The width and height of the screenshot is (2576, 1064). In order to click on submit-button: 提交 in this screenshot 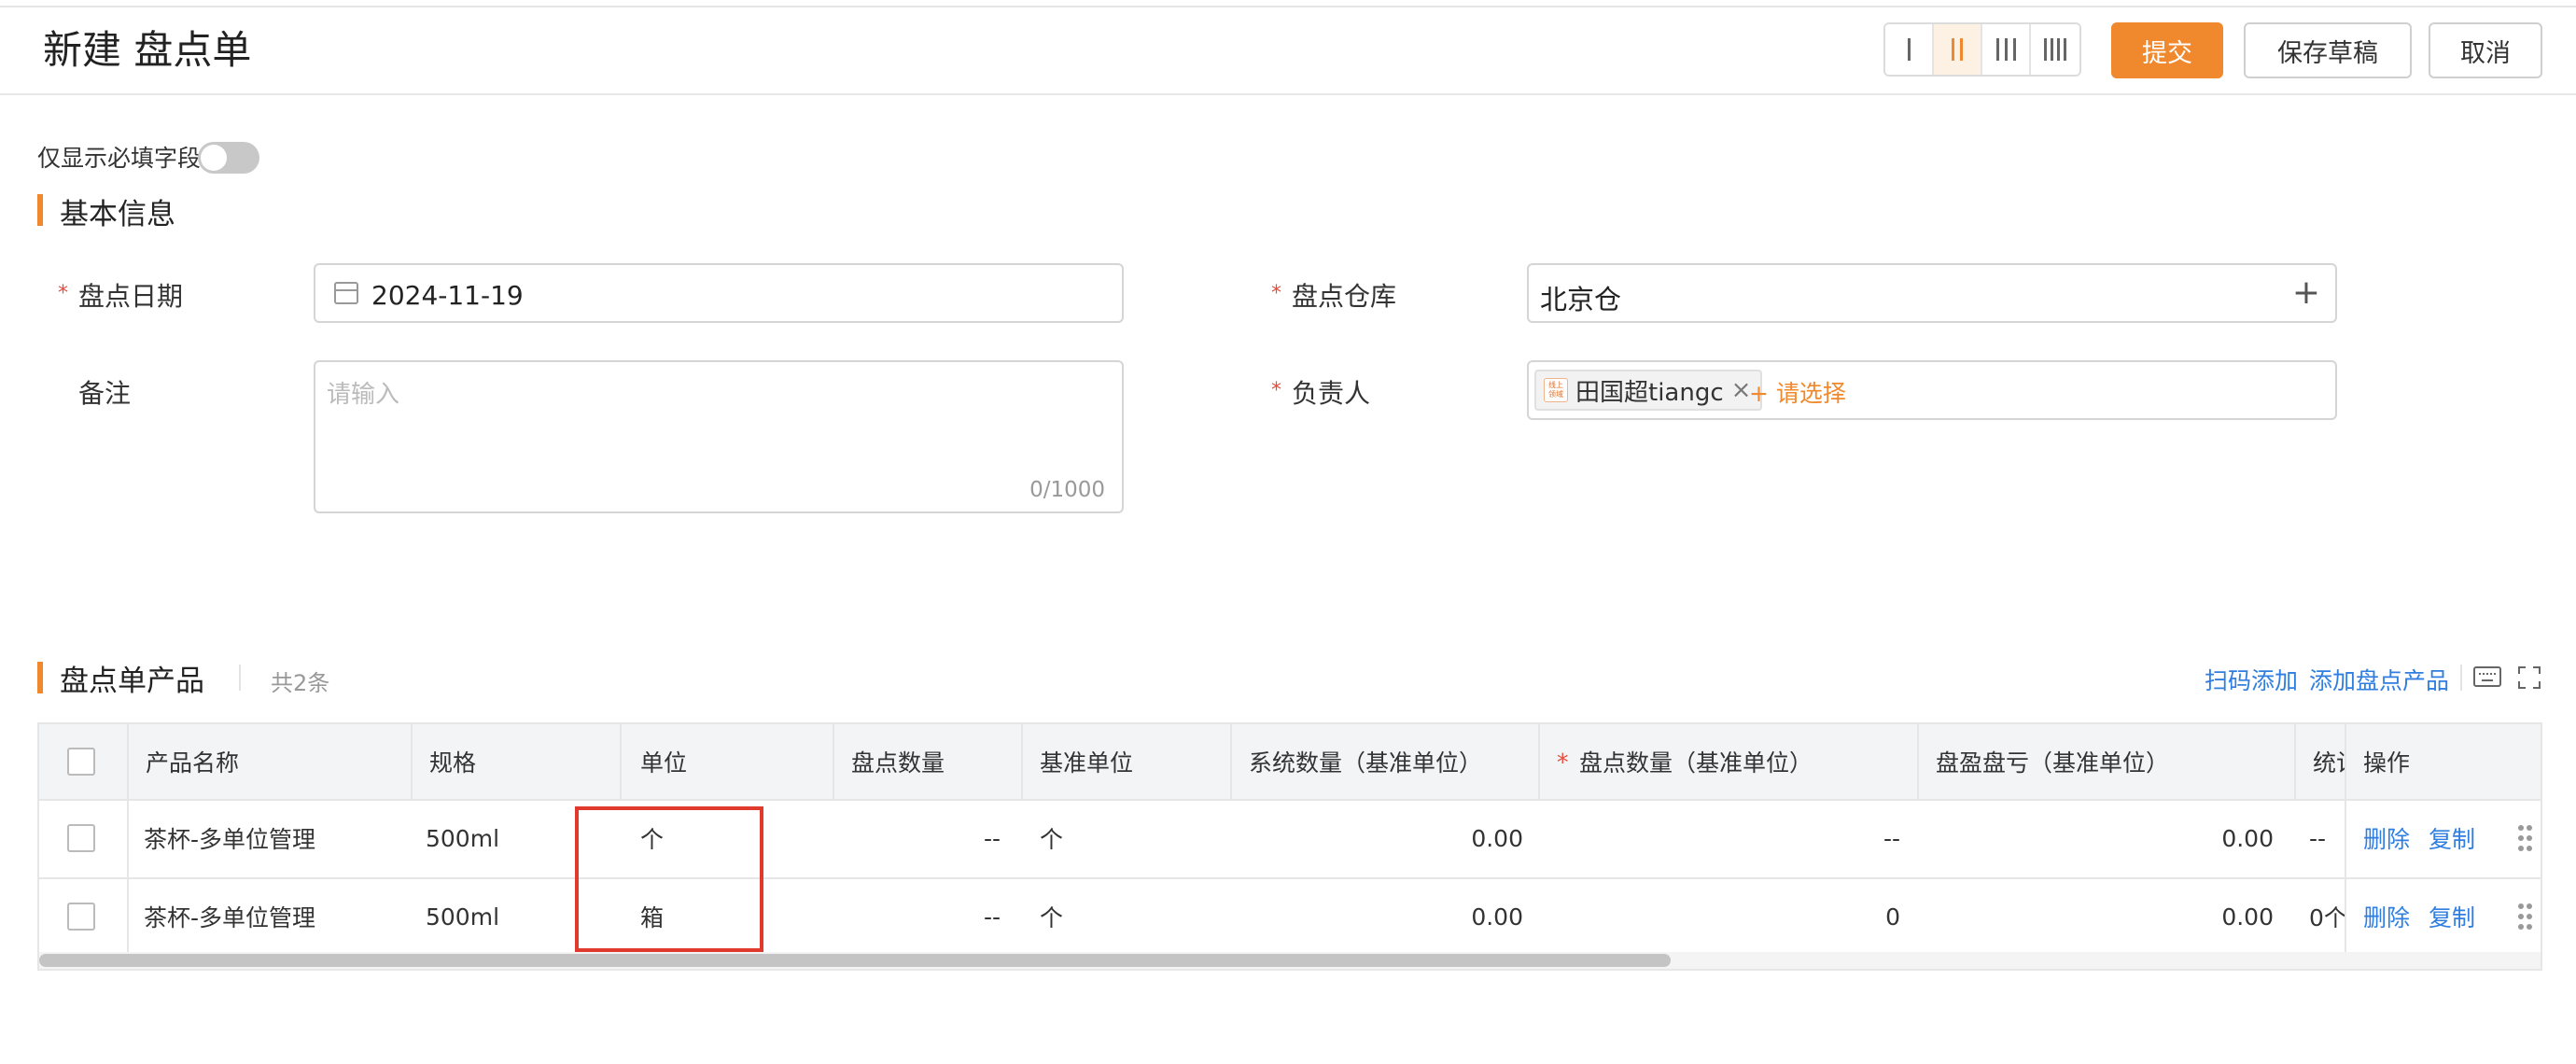, I will do `click(2167, 50)`.